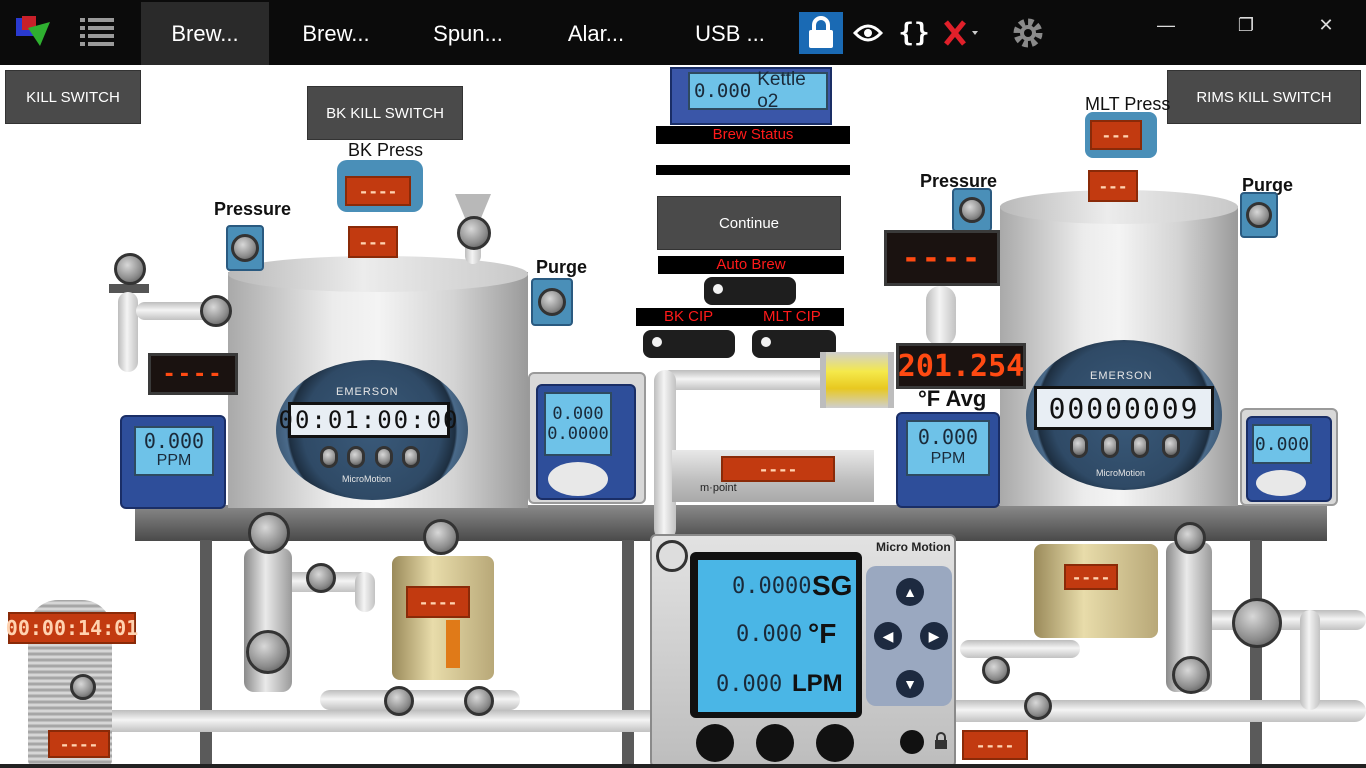 This screenshot has height=768, width=1366. What do you see at coordinates (1121, 473) in the screenshot?
I see `micromotion-label: MicroMotion` at bounding box center [1121, 473].